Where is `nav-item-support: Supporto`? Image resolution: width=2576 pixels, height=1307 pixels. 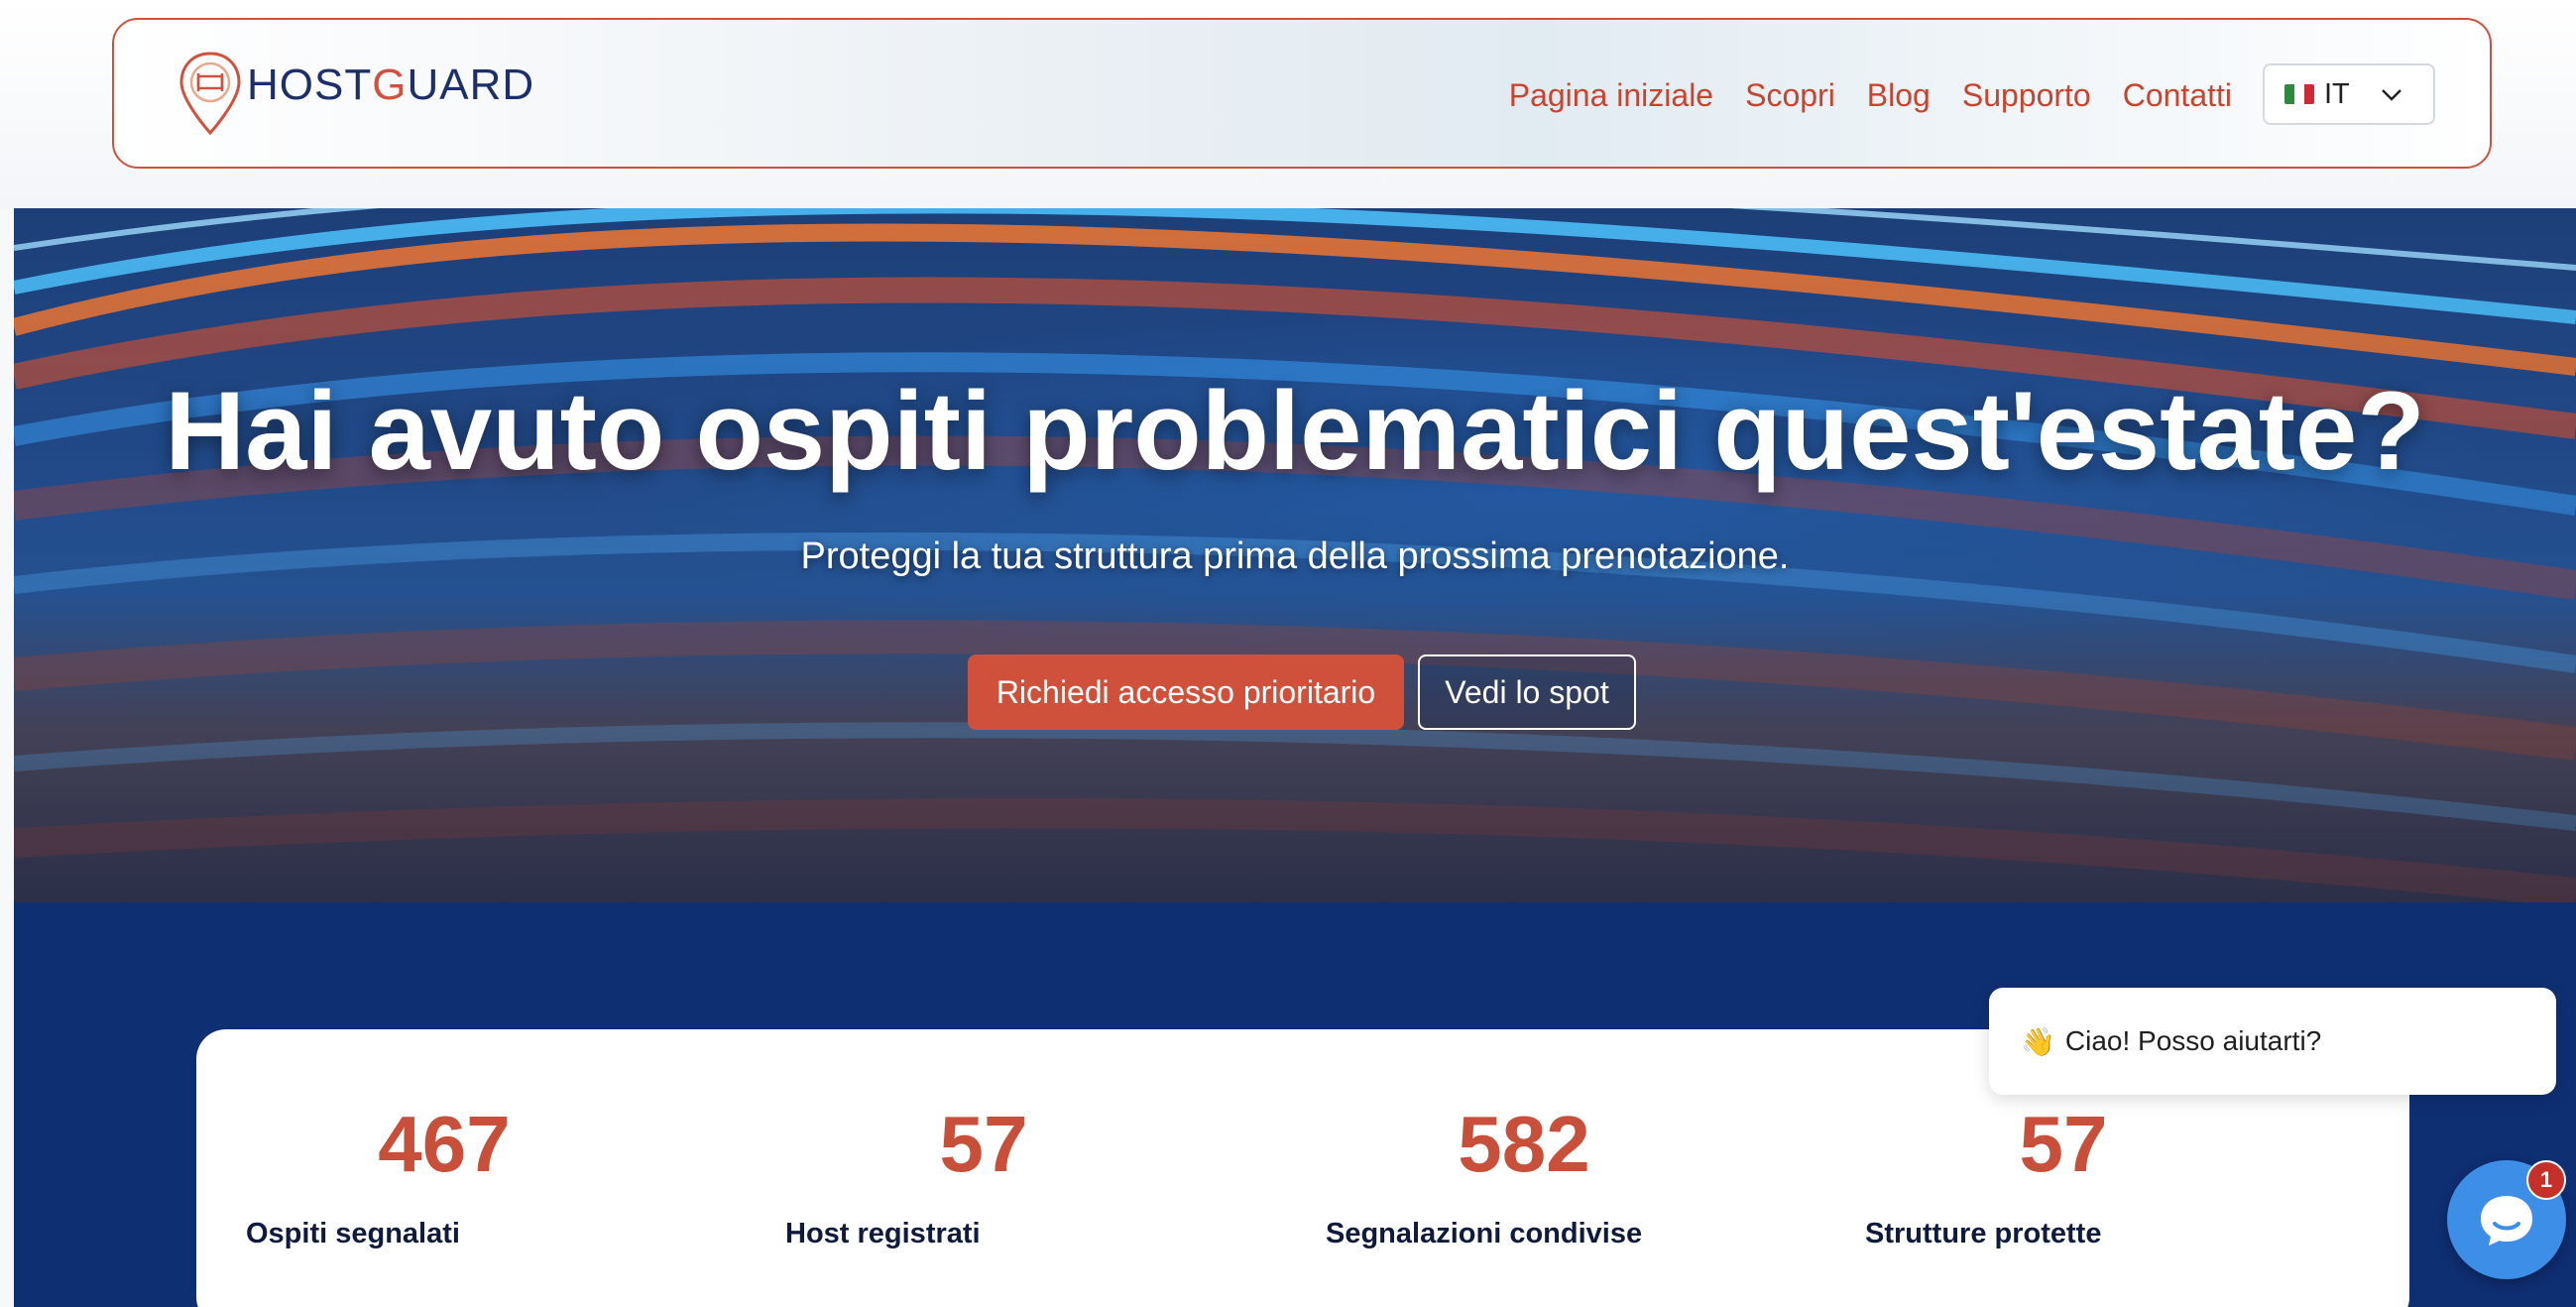
nav-item-support: Supporto is located at coordinates (2027, 96).